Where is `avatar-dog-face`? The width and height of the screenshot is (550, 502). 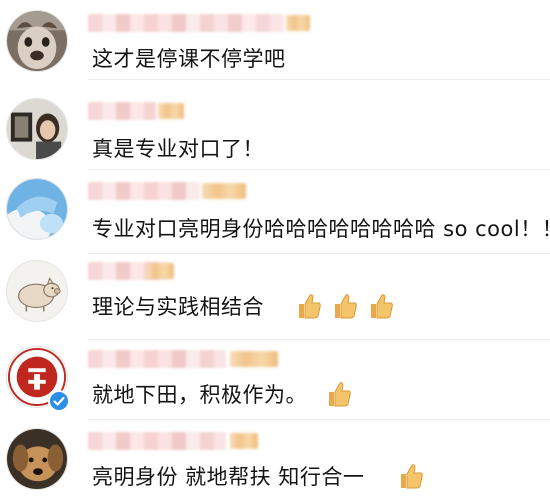
avatar-dog-face is located at coordinates (37, 41).